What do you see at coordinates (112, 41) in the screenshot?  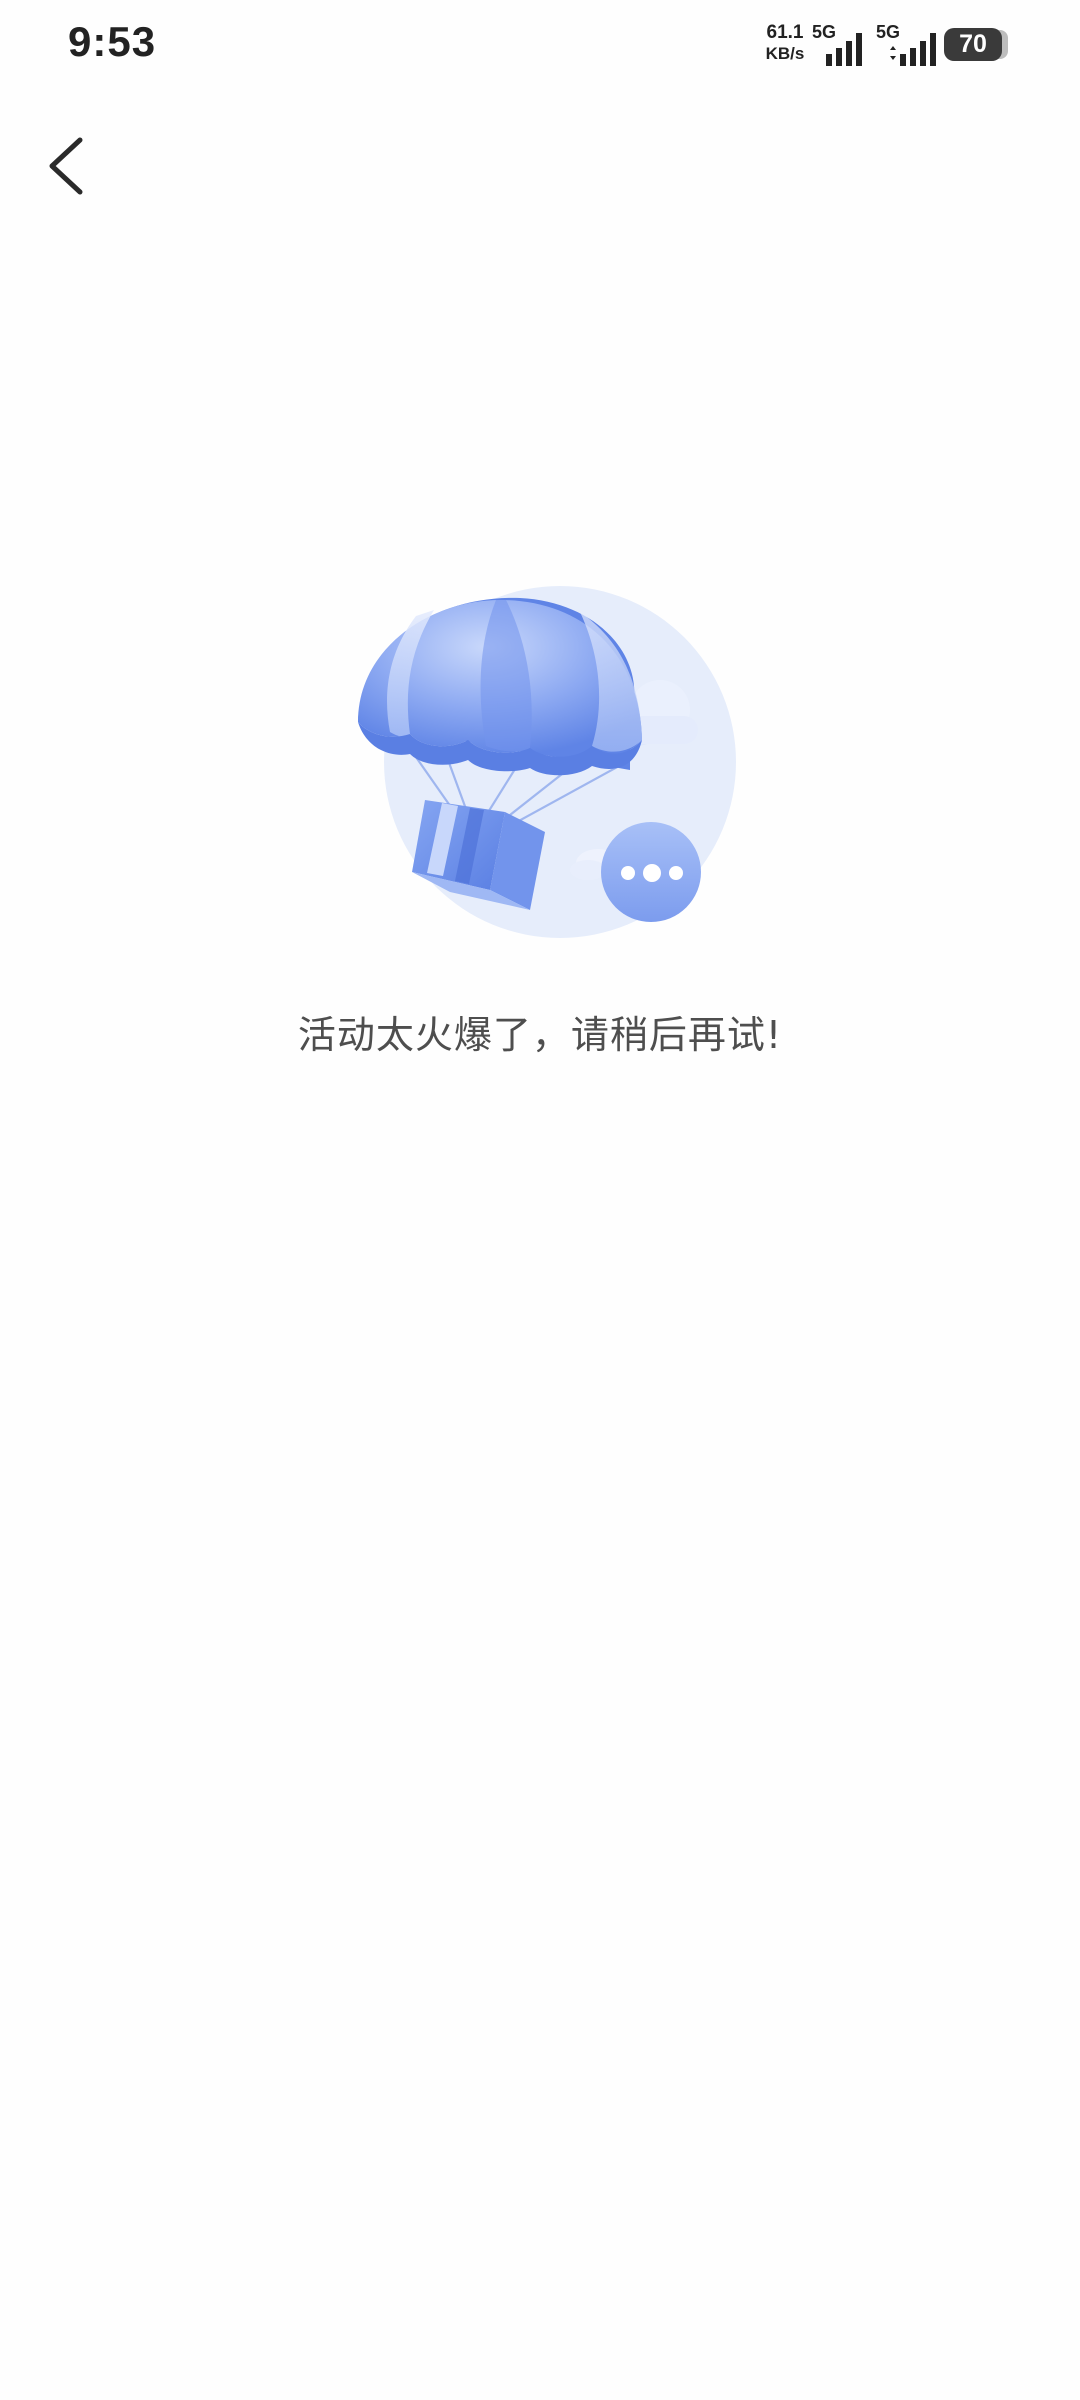 I see `status-time: 9:53` at bounding box center [112, 41].